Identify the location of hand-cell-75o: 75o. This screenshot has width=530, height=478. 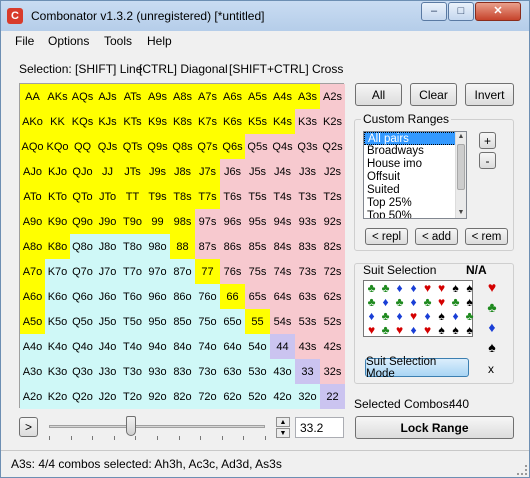
(207, 321).